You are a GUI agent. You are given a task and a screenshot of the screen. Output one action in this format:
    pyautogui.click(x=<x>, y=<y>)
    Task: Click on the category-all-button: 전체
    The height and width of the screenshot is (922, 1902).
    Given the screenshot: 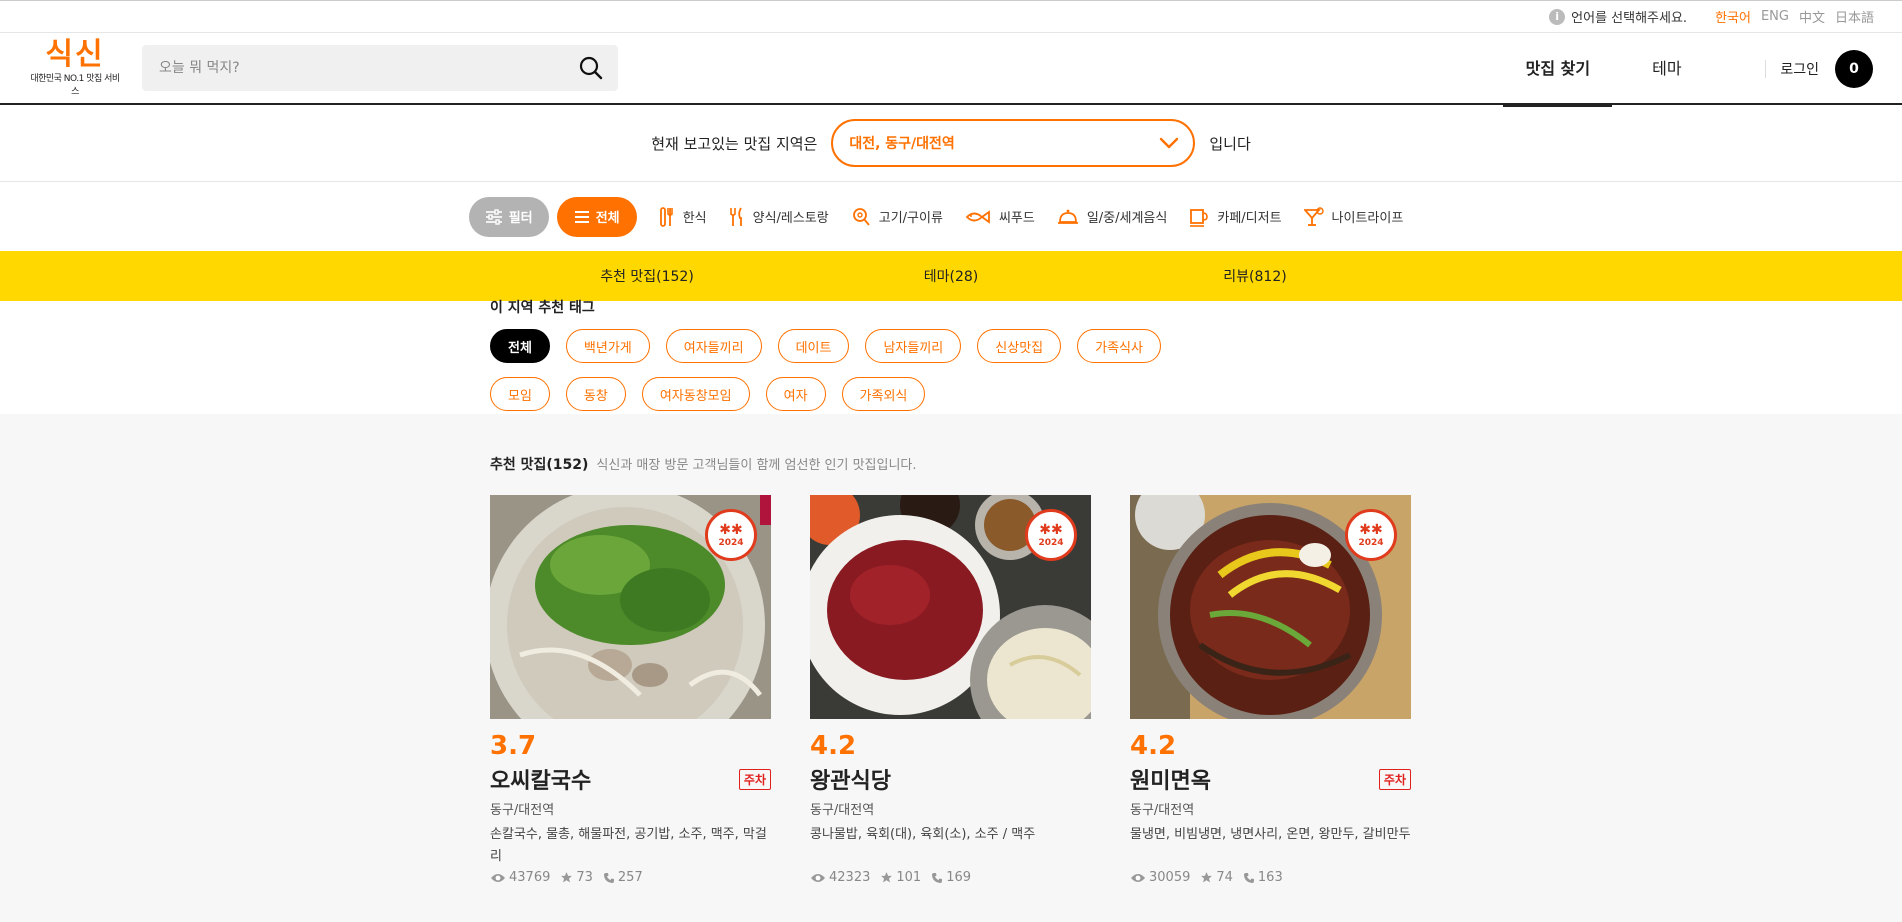 What is the action you would take?
    pyautogui.click(x=596, y=216)
    